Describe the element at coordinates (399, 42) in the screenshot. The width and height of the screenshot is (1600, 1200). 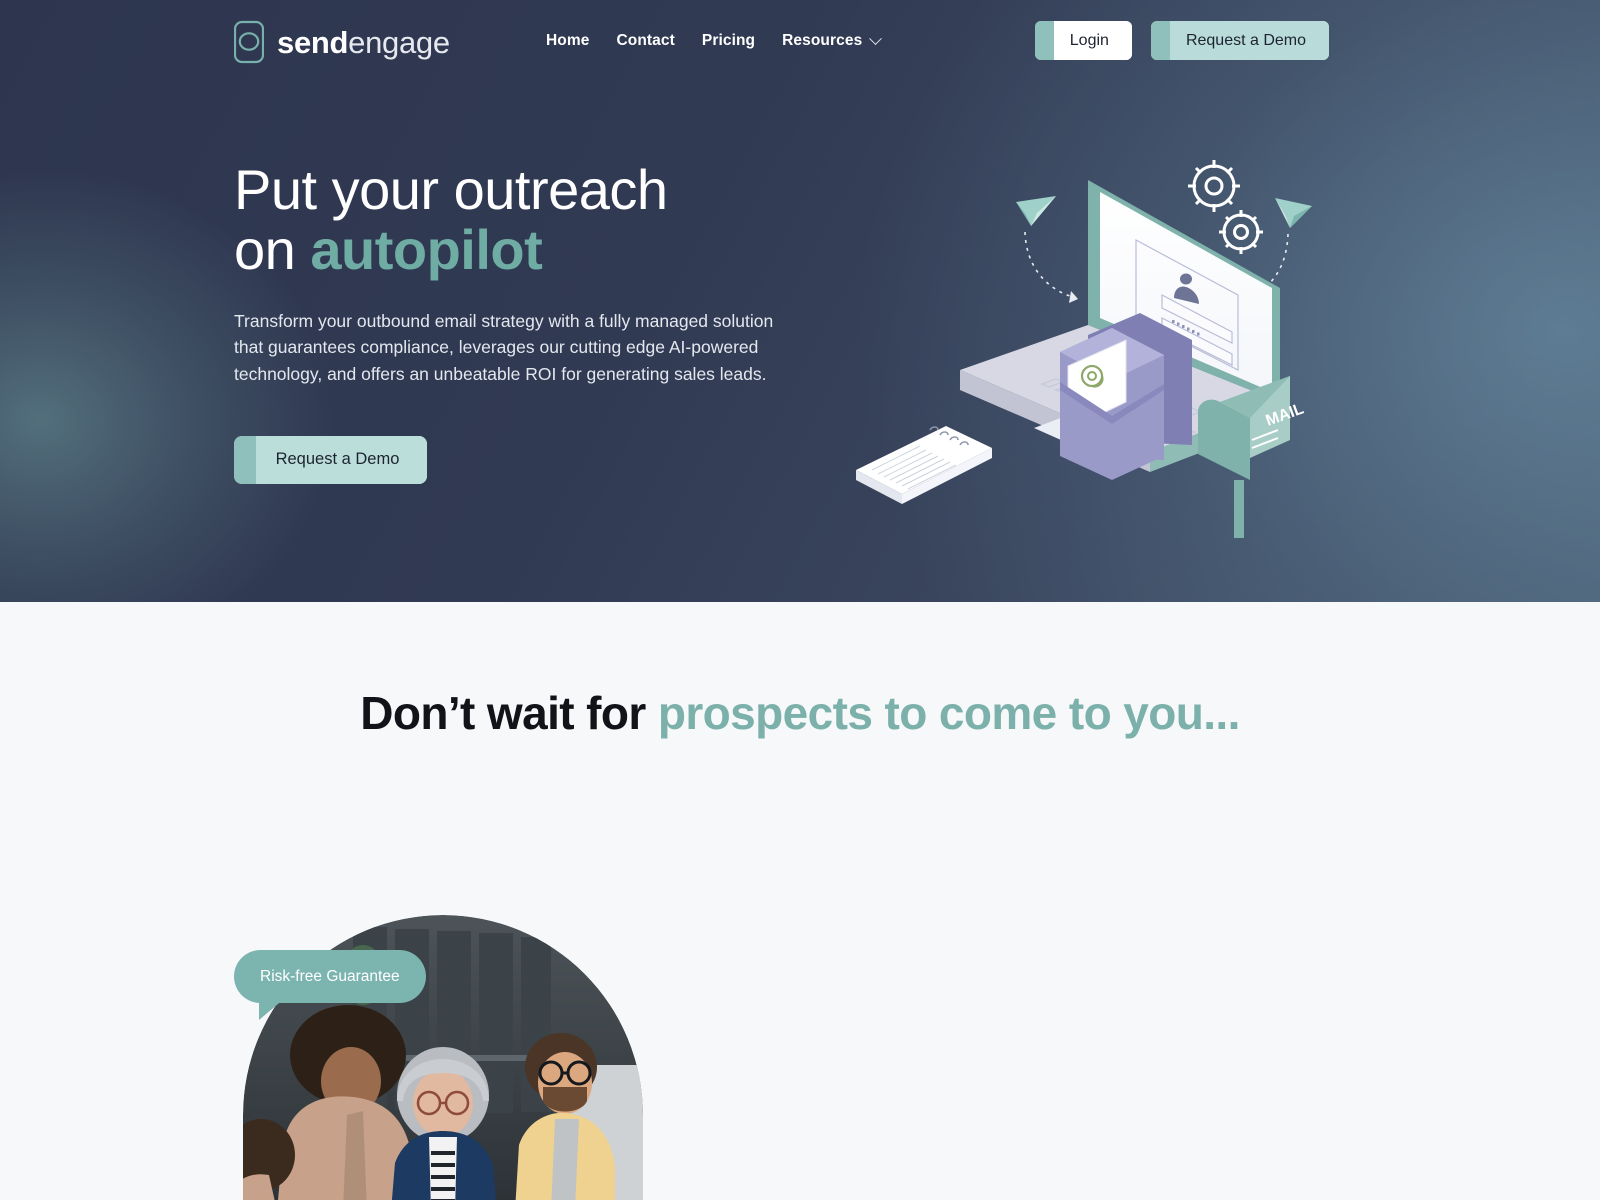
I see `brand-logo-light: engage` at that location.